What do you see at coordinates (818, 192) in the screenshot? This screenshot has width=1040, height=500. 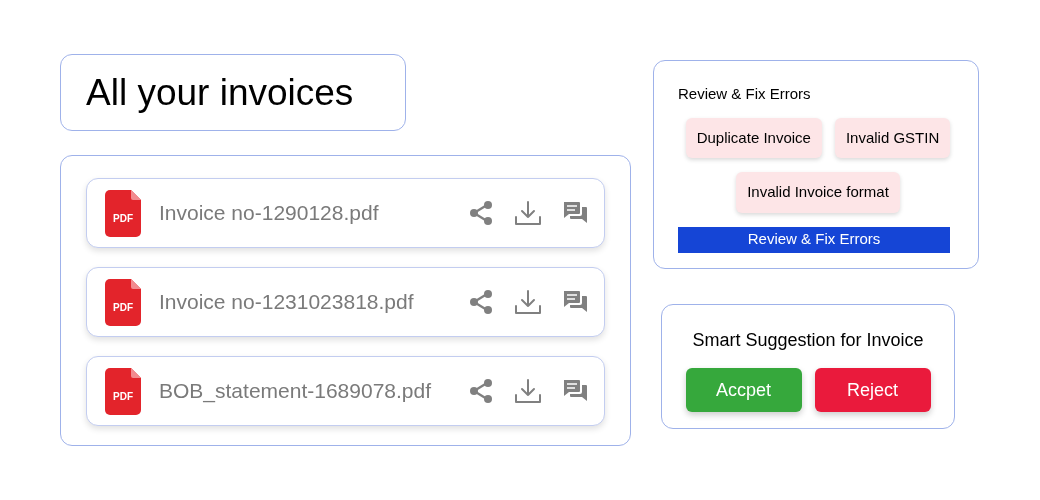 I see `error-tag: Invalid Invoice format` at bounding box center [818, 192].